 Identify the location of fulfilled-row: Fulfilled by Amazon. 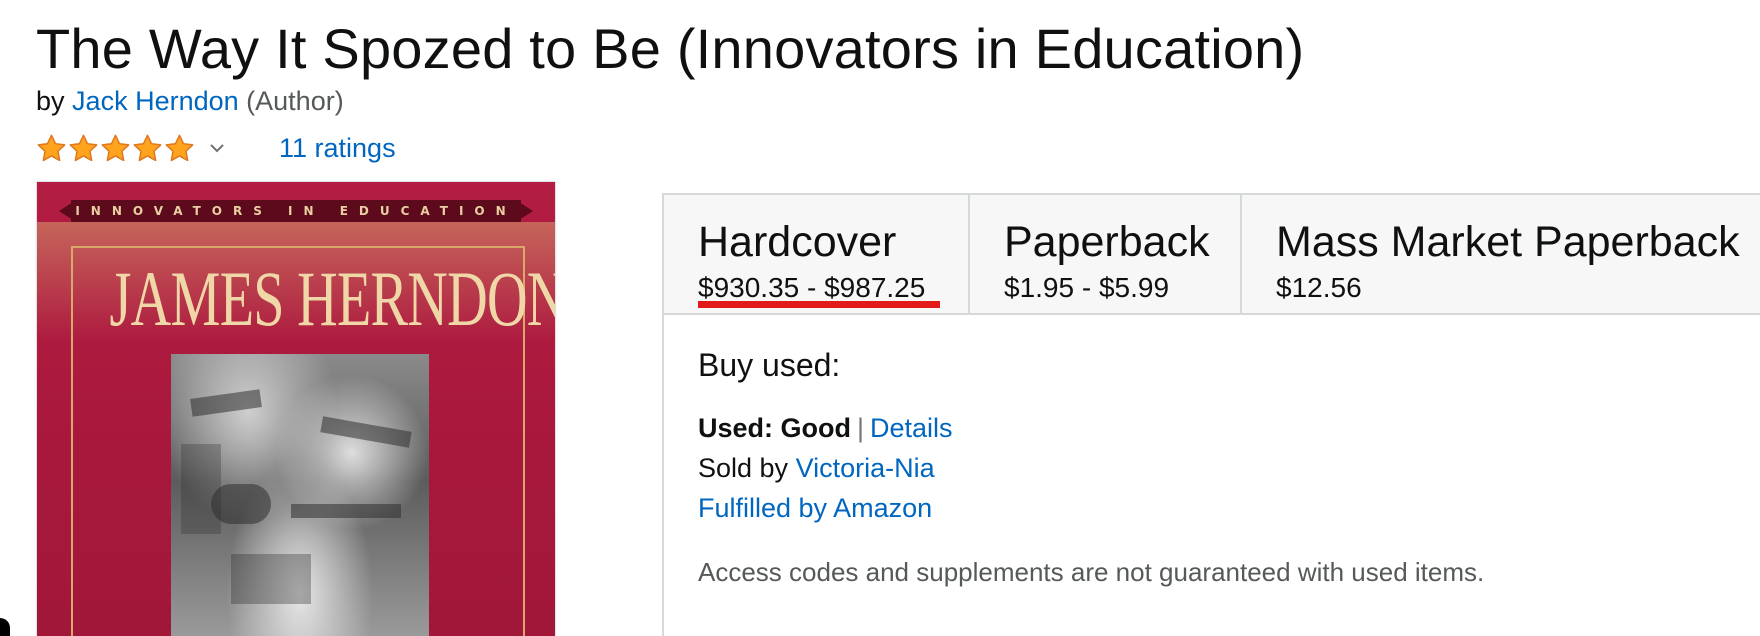
(815, 508).